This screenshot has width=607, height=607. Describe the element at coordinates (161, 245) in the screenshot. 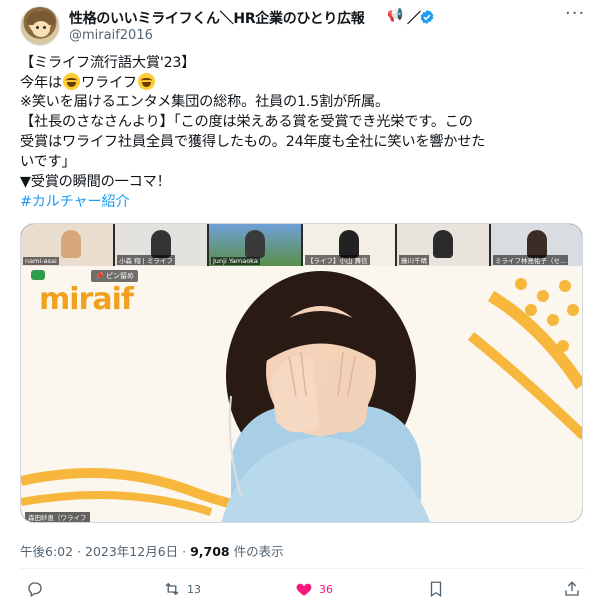

I see `participant-tile: 小森 翔 | ミライフ` at that location.